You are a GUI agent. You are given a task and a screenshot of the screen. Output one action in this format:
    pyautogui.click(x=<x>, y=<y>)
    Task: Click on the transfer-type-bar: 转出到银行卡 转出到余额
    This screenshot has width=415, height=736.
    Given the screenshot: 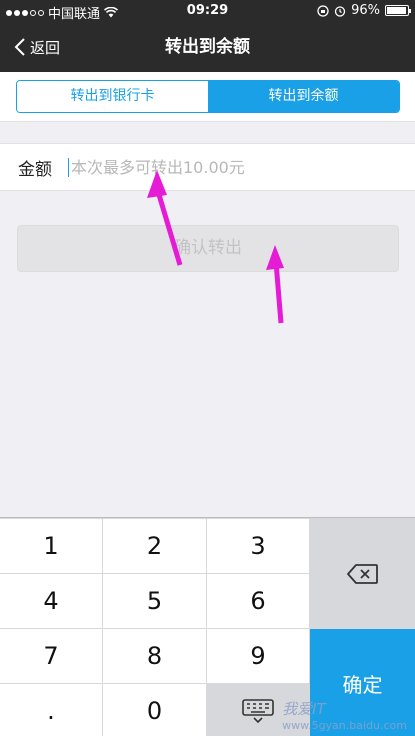 What is the action you would take?
    pyautogui.click(x=207, y=97)
    